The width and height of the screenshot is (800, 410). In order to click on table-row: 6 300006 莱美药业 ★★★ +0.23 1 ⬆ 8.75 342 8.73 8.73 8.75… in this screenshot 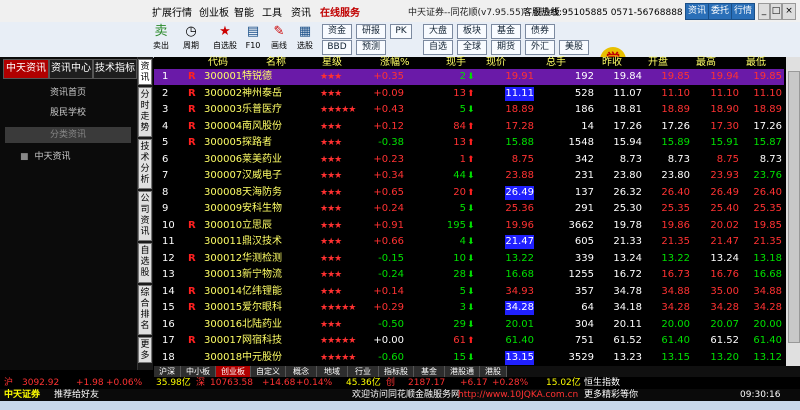, I will do `click(469, 160)`.